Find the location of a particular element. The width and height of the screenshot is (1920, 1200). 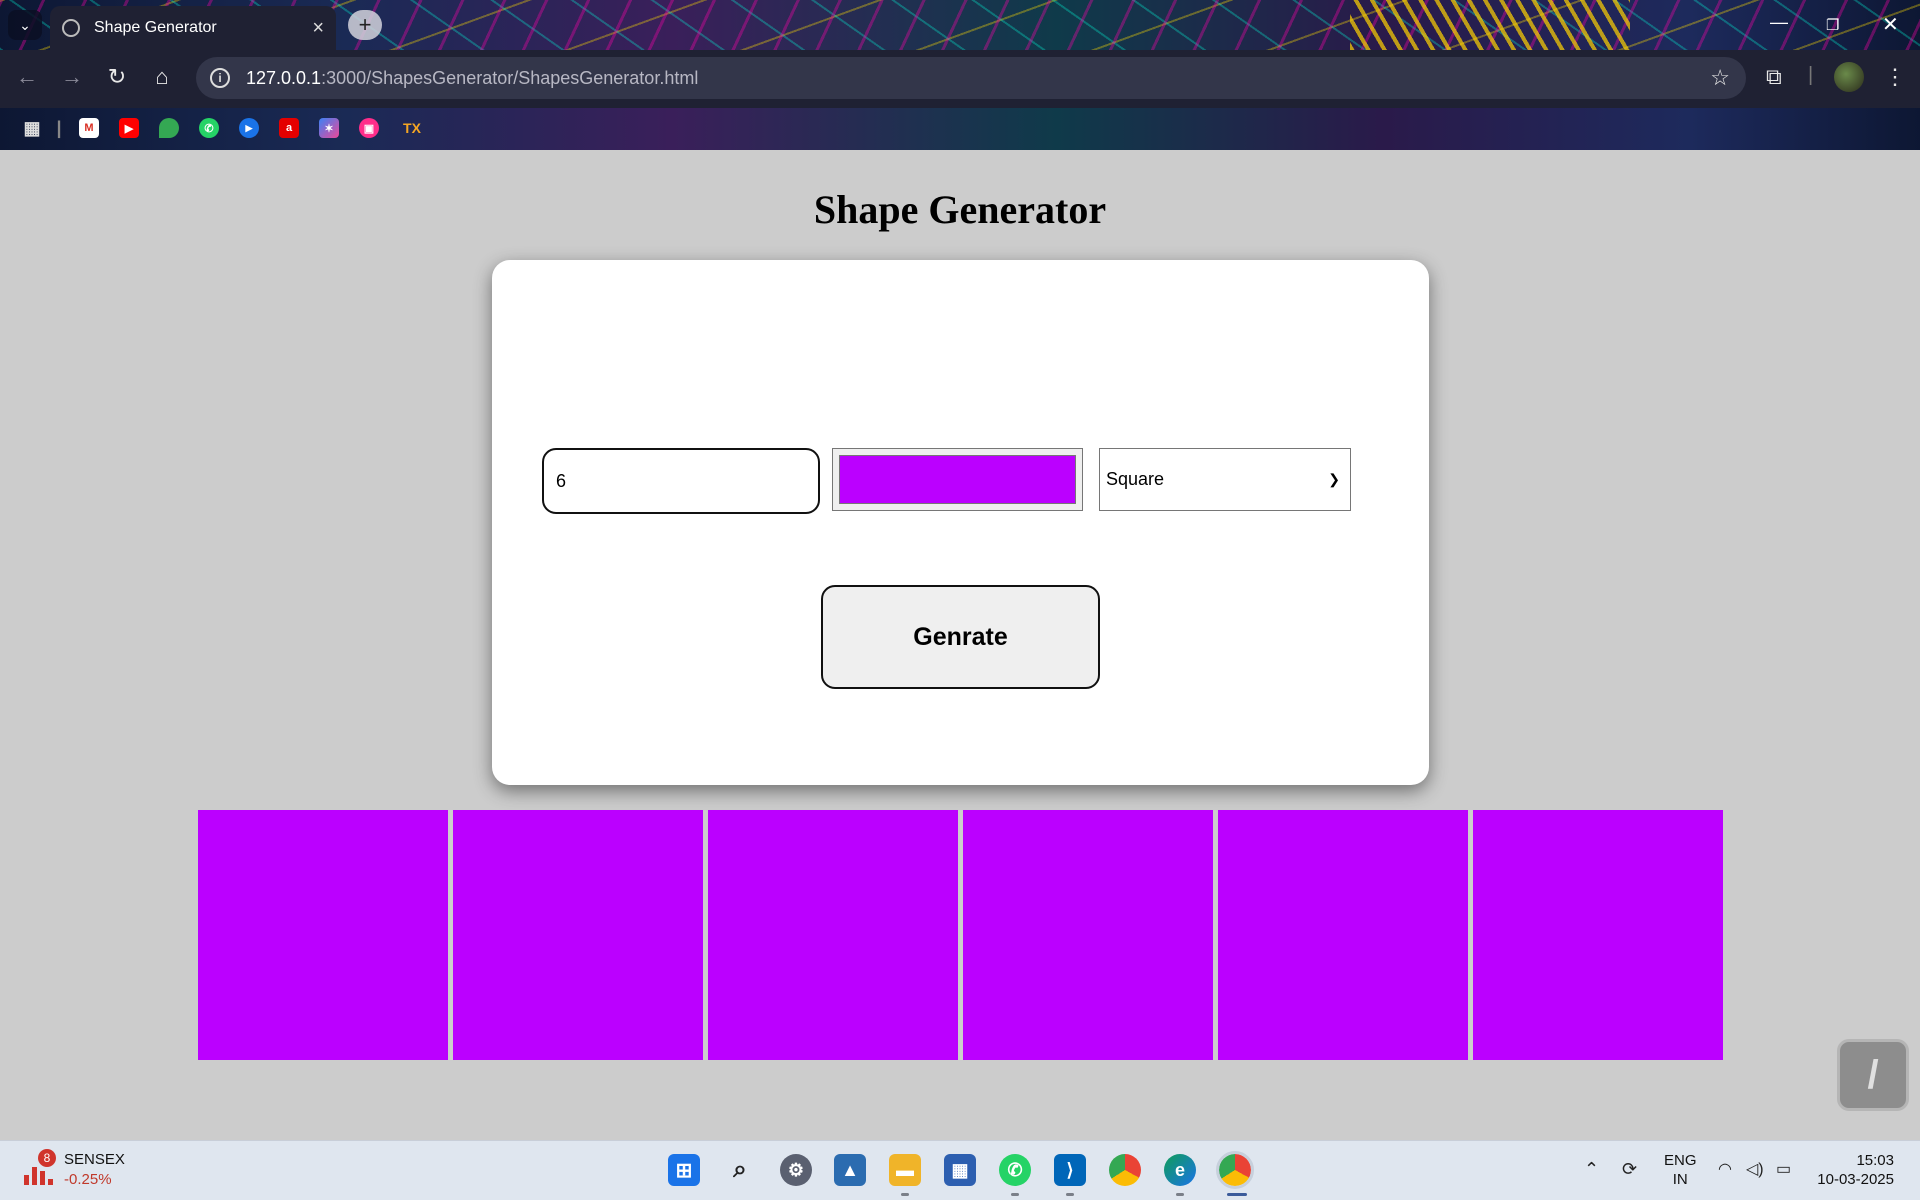

color-swatch is located at coordinates (957, 479).